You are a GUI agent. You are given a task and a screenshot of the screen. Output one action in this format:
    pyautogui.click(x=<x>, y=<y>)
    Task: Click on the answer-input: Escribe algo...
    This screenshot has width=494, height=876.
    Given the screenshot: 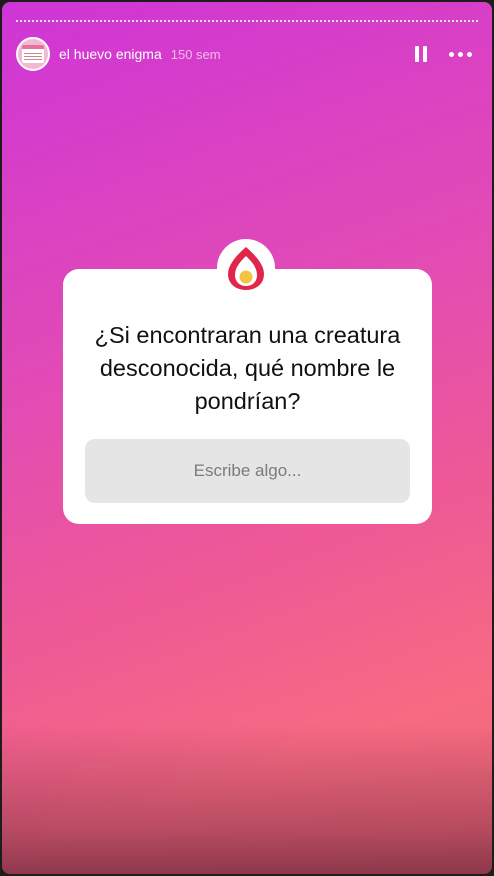 What is the action you would take?
    pyautogui.click(x=247, y=471)
    